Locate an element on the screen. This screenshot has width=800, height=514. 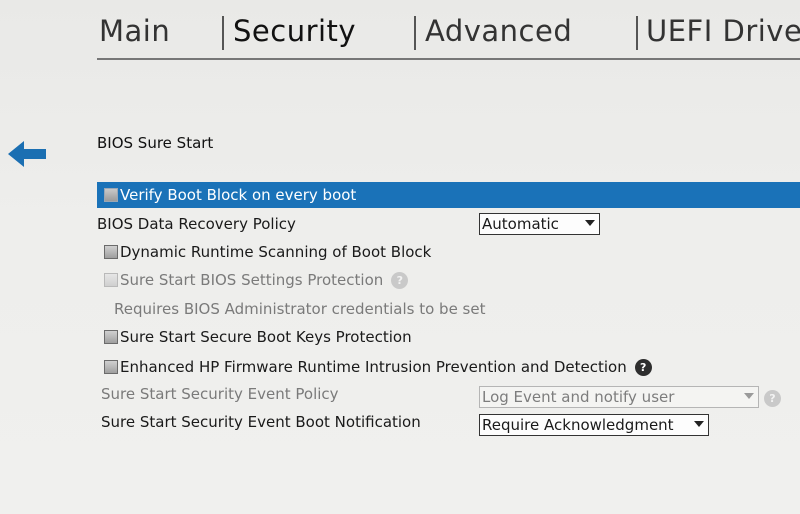
verify-boot-block-label: Verify Boot Block on every boot is located at coordinates (238, 195).